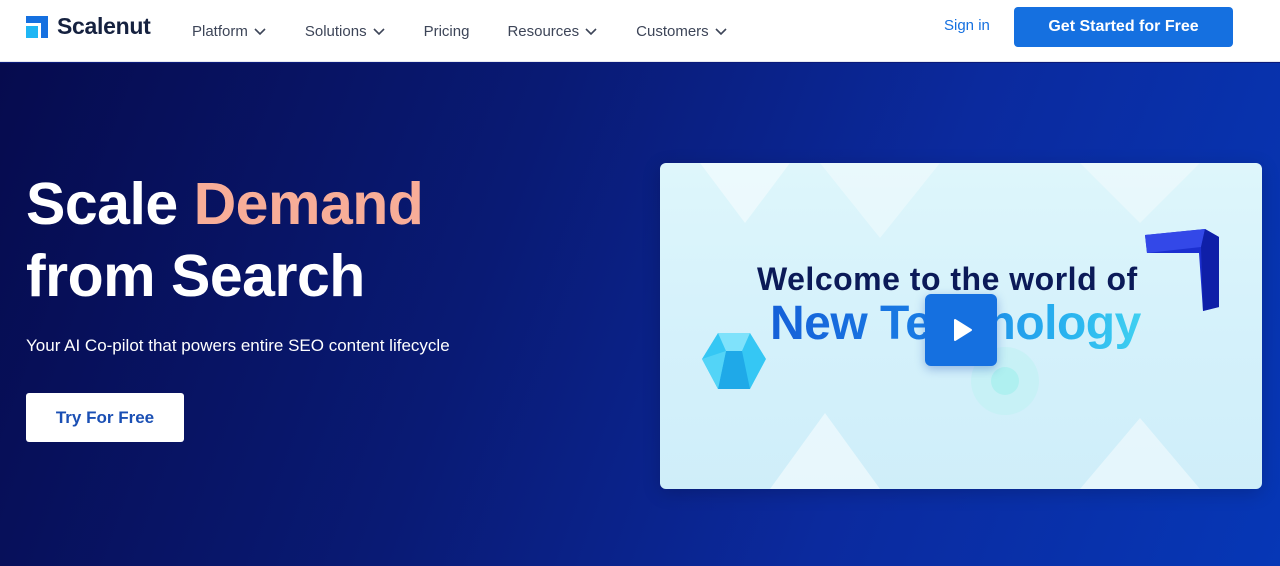 The height and width of the screenshot is (566, 1280). What do you see at coordinates (105, 417) in the screenshot?
I see `try-for-free-button: Try For Free` at bounding box center [105, 417].